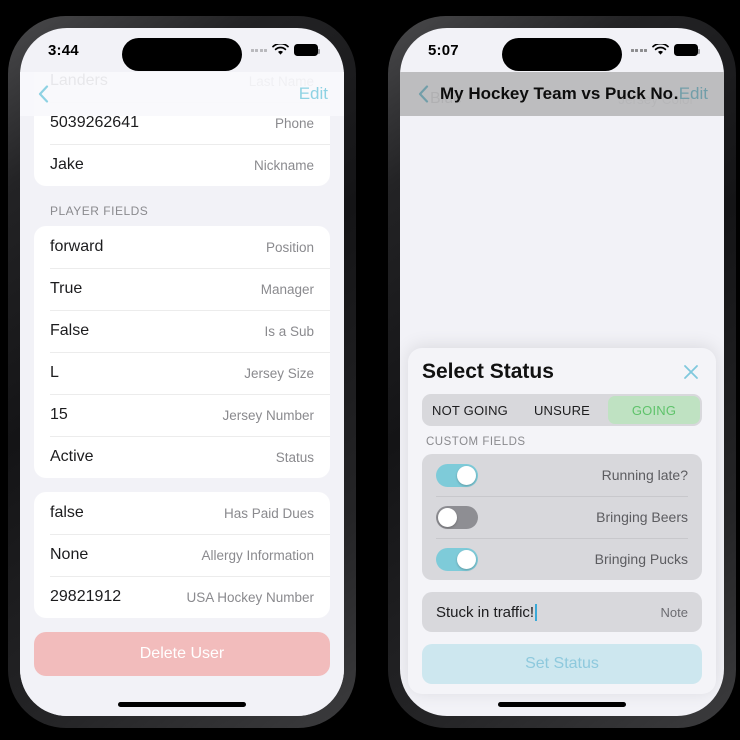  What do you see at coordinates (182, 415) in the screenshot?
I see `table-row: 15 Jersey Number` at bounding box center [182, 415].